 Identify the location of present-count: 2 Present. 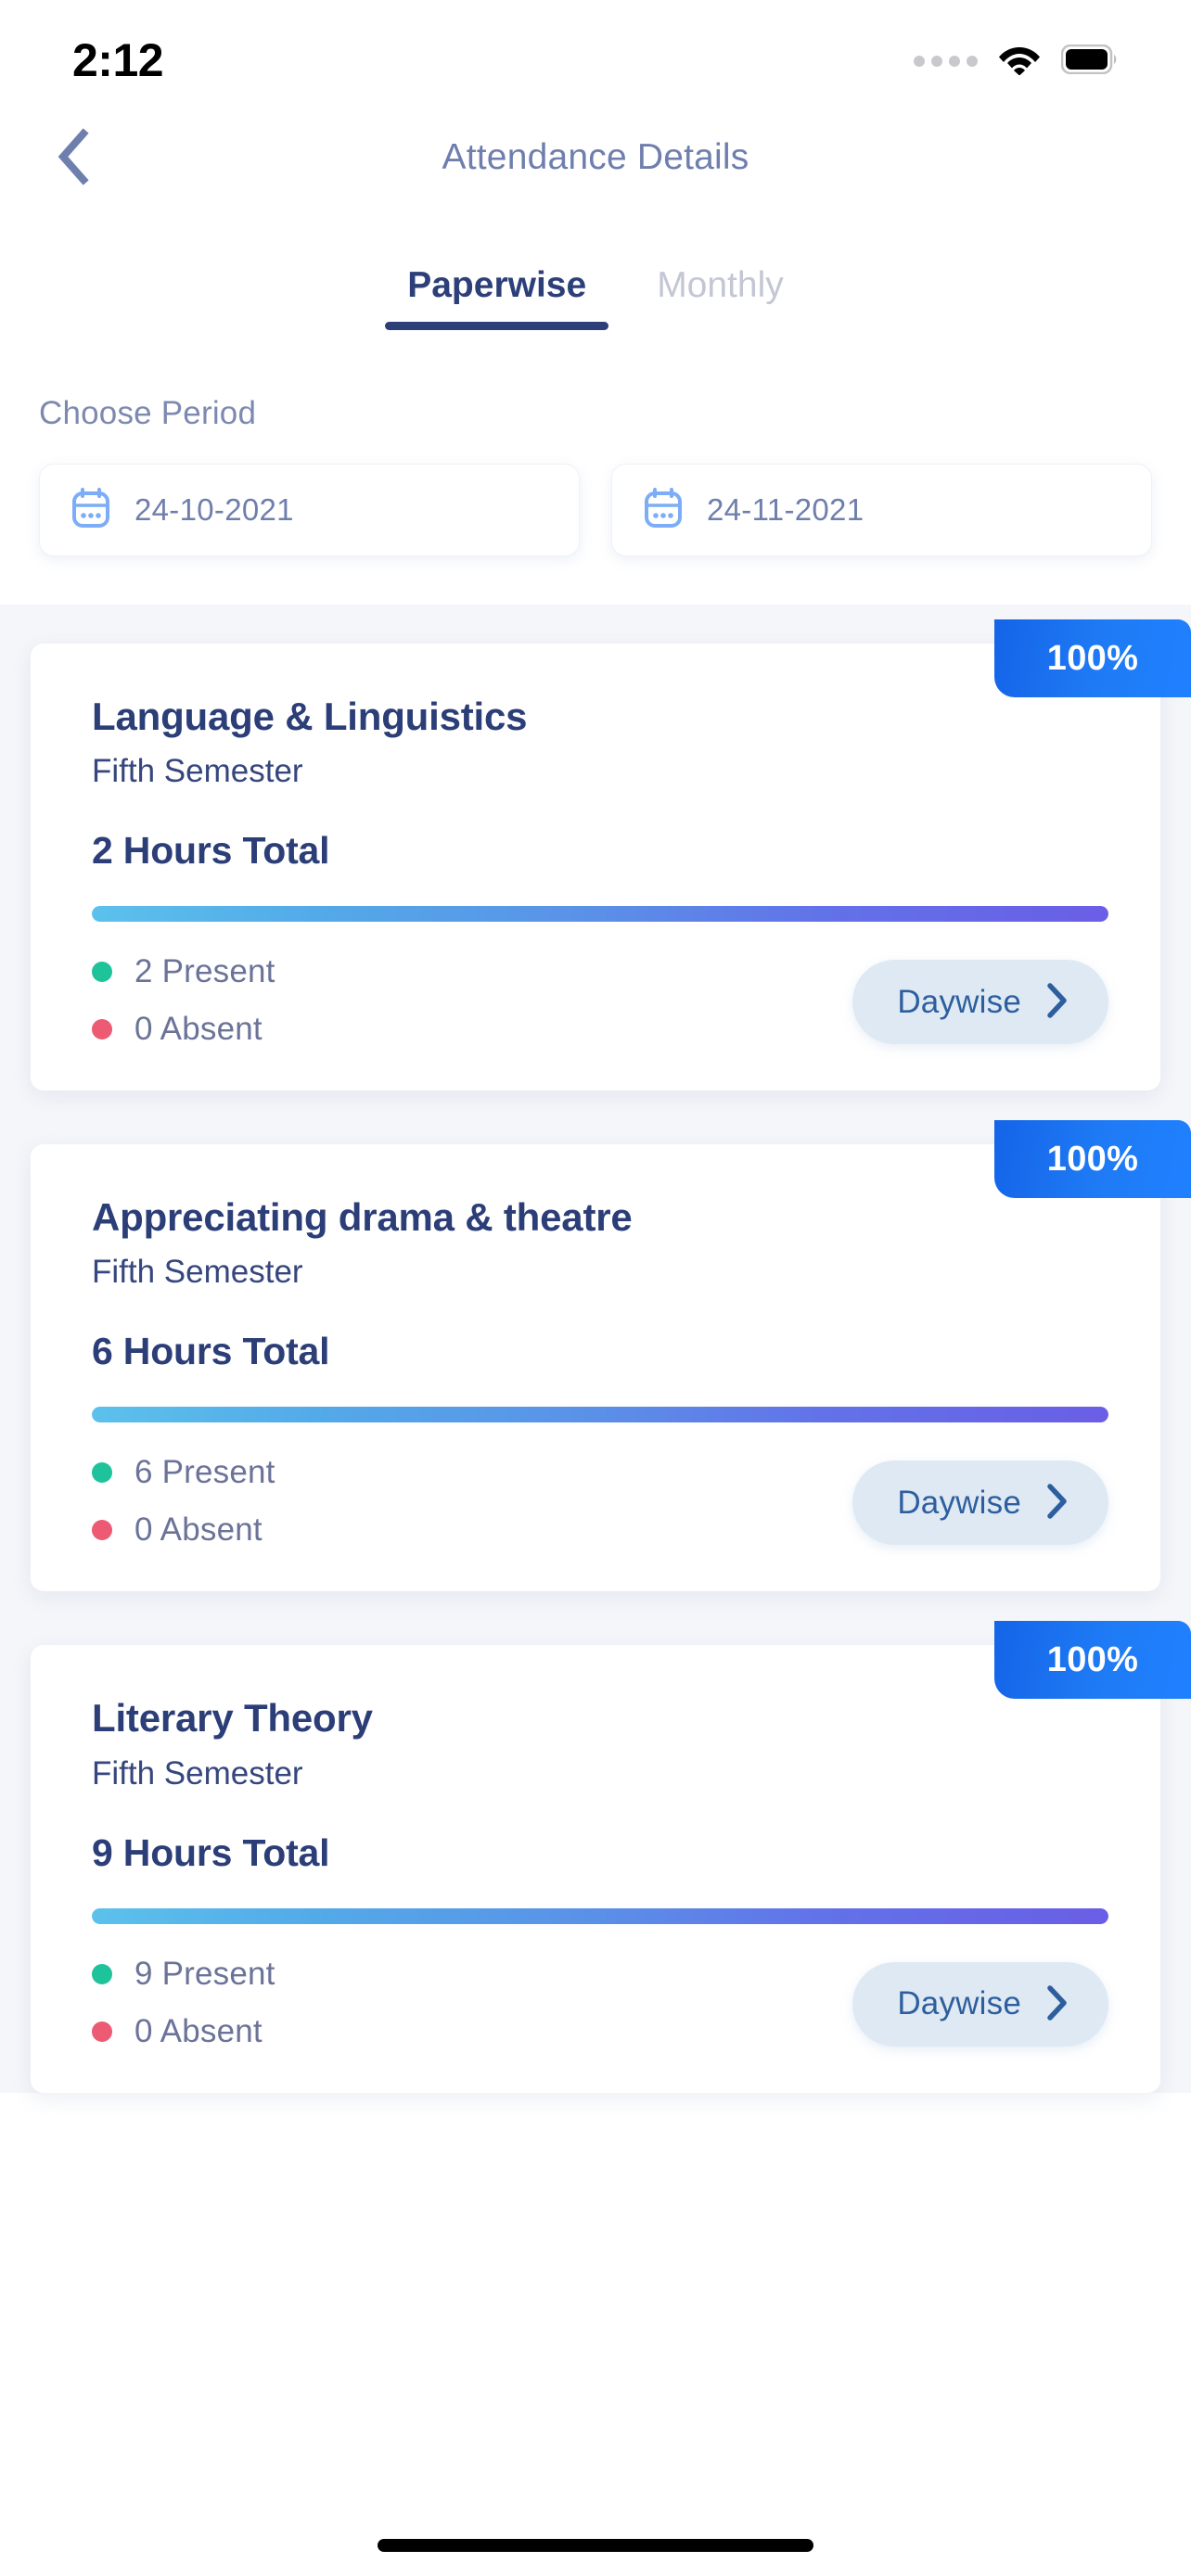
(204, 971).